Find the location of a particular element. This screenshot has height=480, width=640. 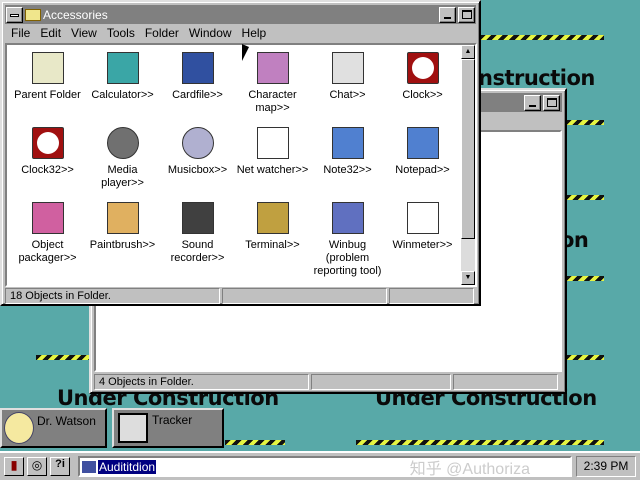

folder-item: Sound recorder>> is located at coordinates (197, 233).